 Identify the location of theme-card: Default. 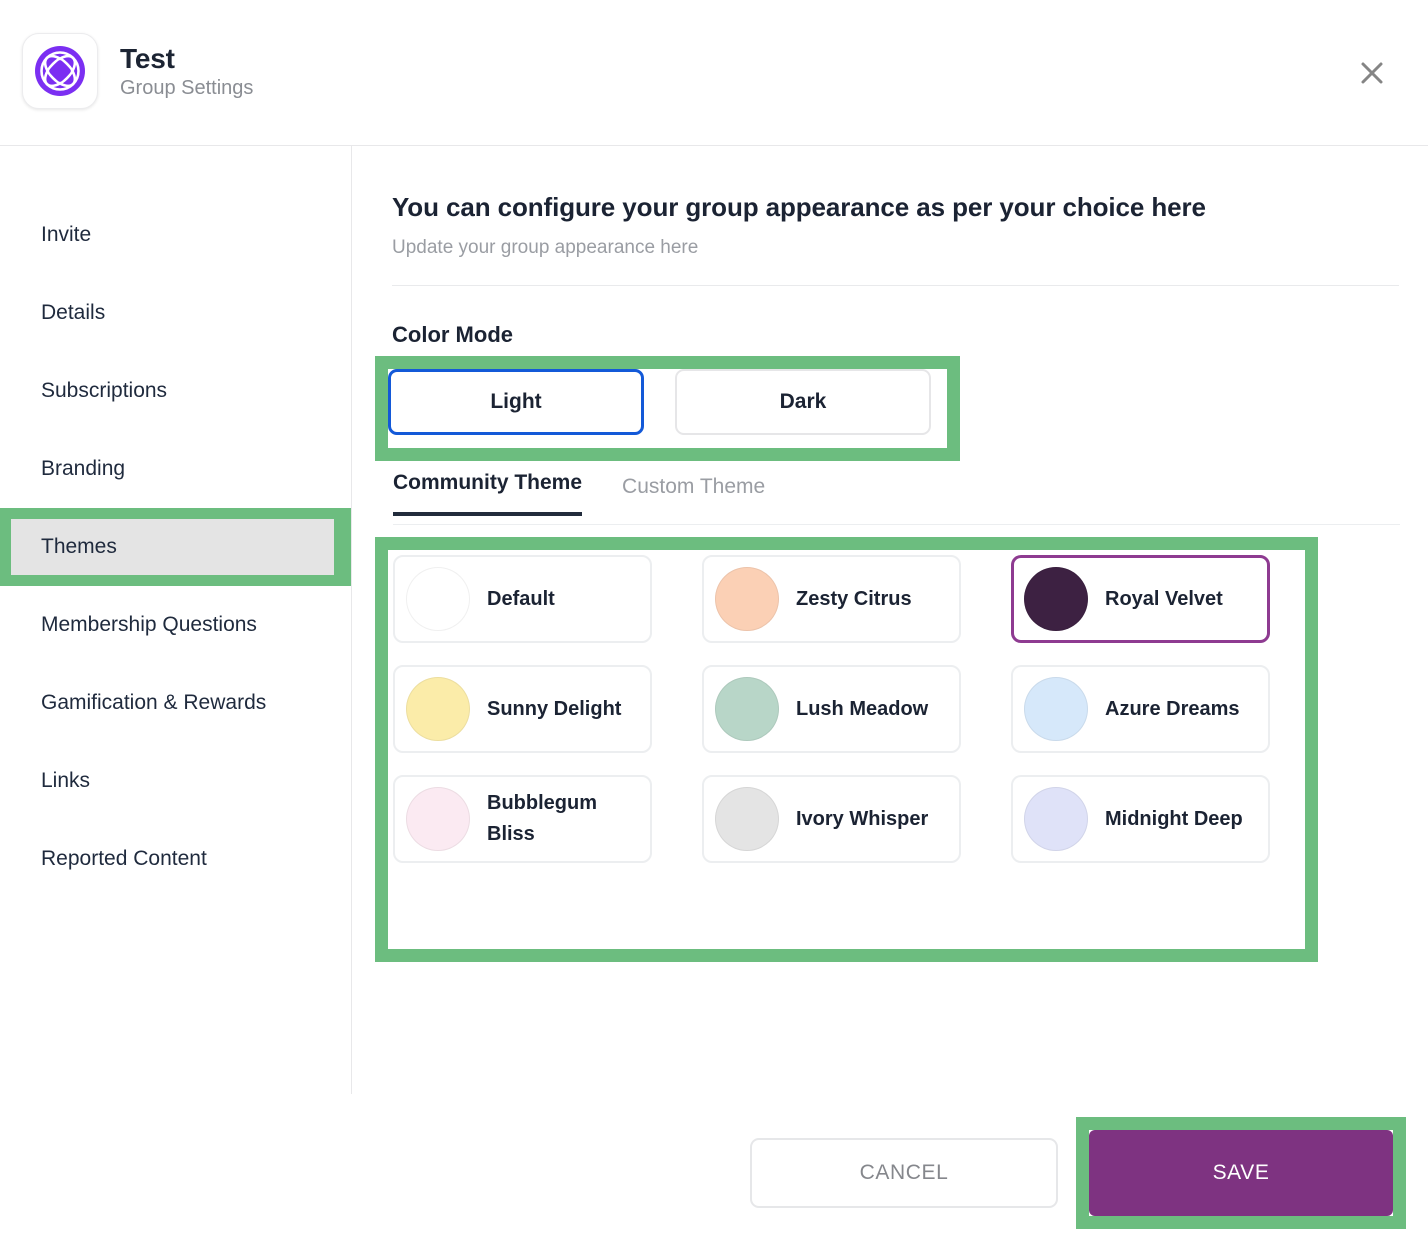
(522, 599).